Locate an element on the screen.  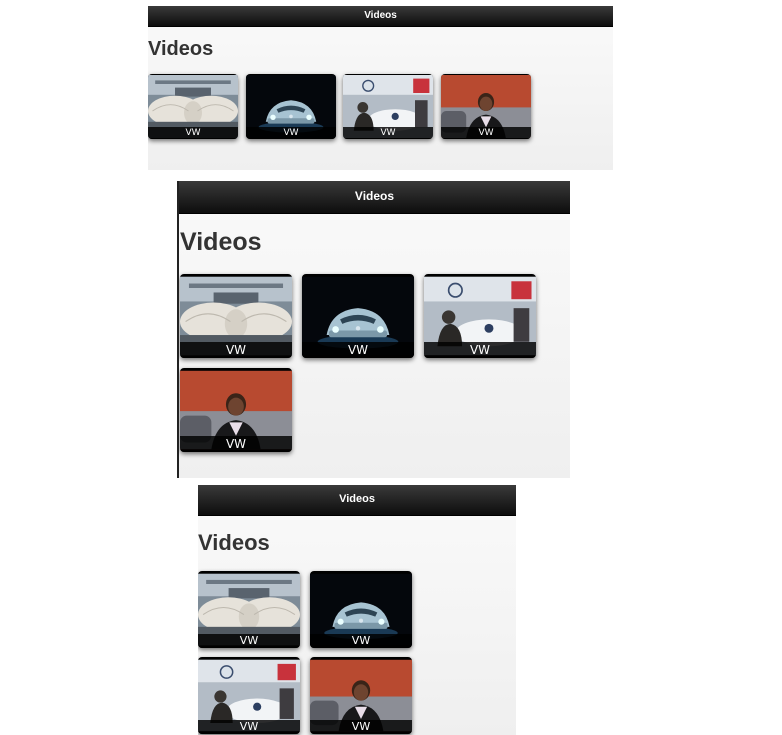
videos-page-wide: Videos Videos VW VW VW VW is located at coordinates (380, 88).